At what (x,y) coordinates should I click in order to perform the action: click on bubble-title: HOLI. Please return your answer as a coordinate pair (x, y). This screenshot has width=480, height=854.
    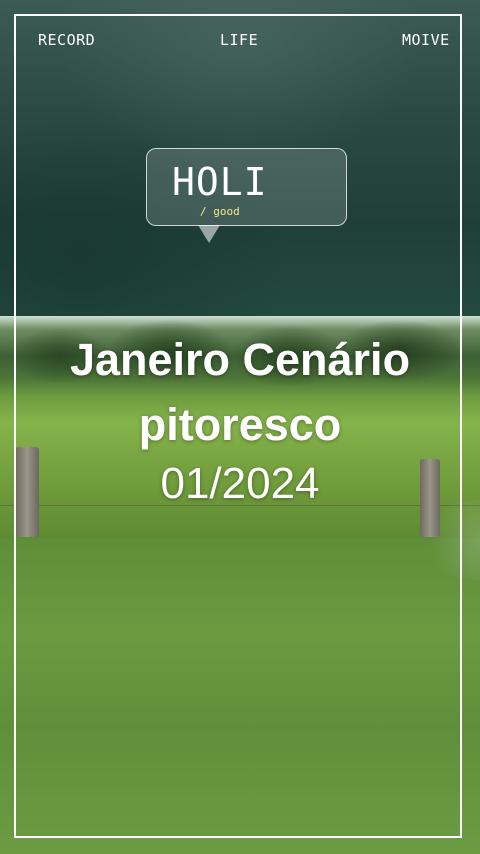
    Looking at the image, I should click on (220, 182).